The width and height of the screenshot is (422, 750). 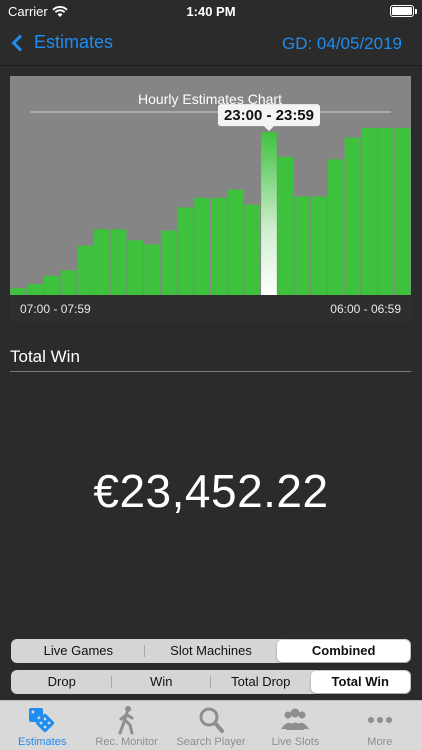 What do you see at coordinates (42, 720) in the screenshot?
I see `dice-icon` at bounding box center [42, 720].